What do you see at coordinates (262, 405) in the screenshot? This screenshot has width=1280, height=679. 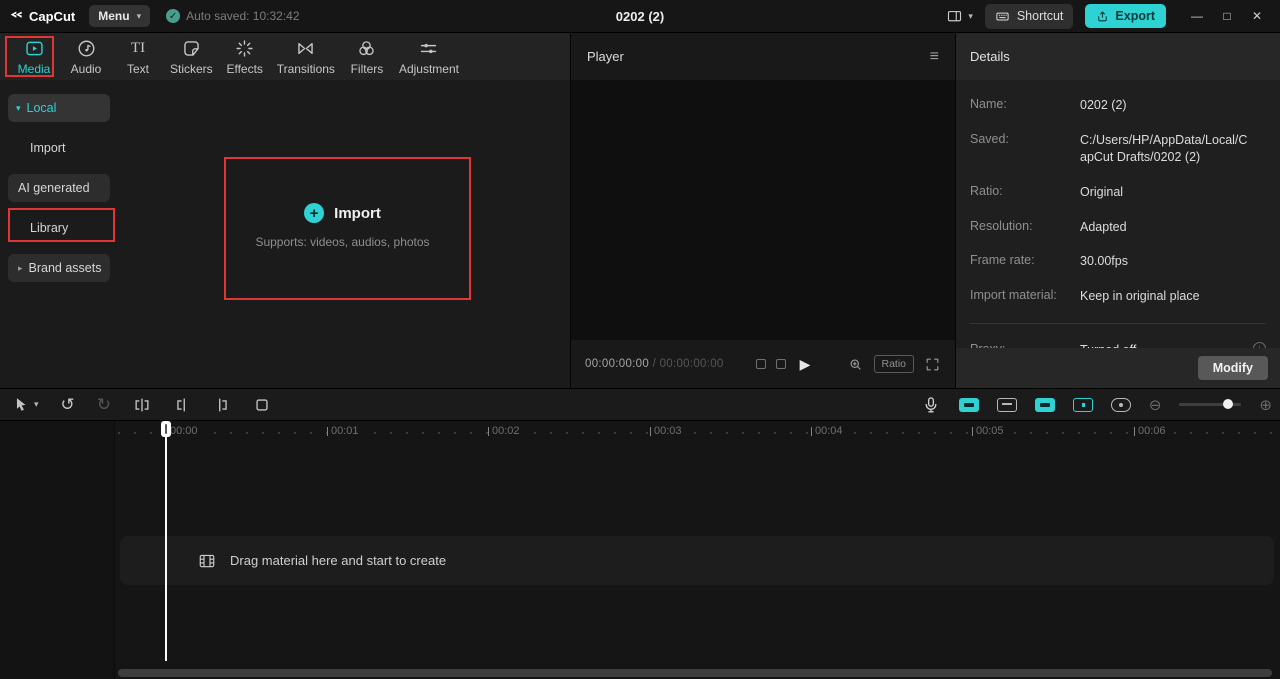 I see `crop-button` at bounding box center [262, 405].